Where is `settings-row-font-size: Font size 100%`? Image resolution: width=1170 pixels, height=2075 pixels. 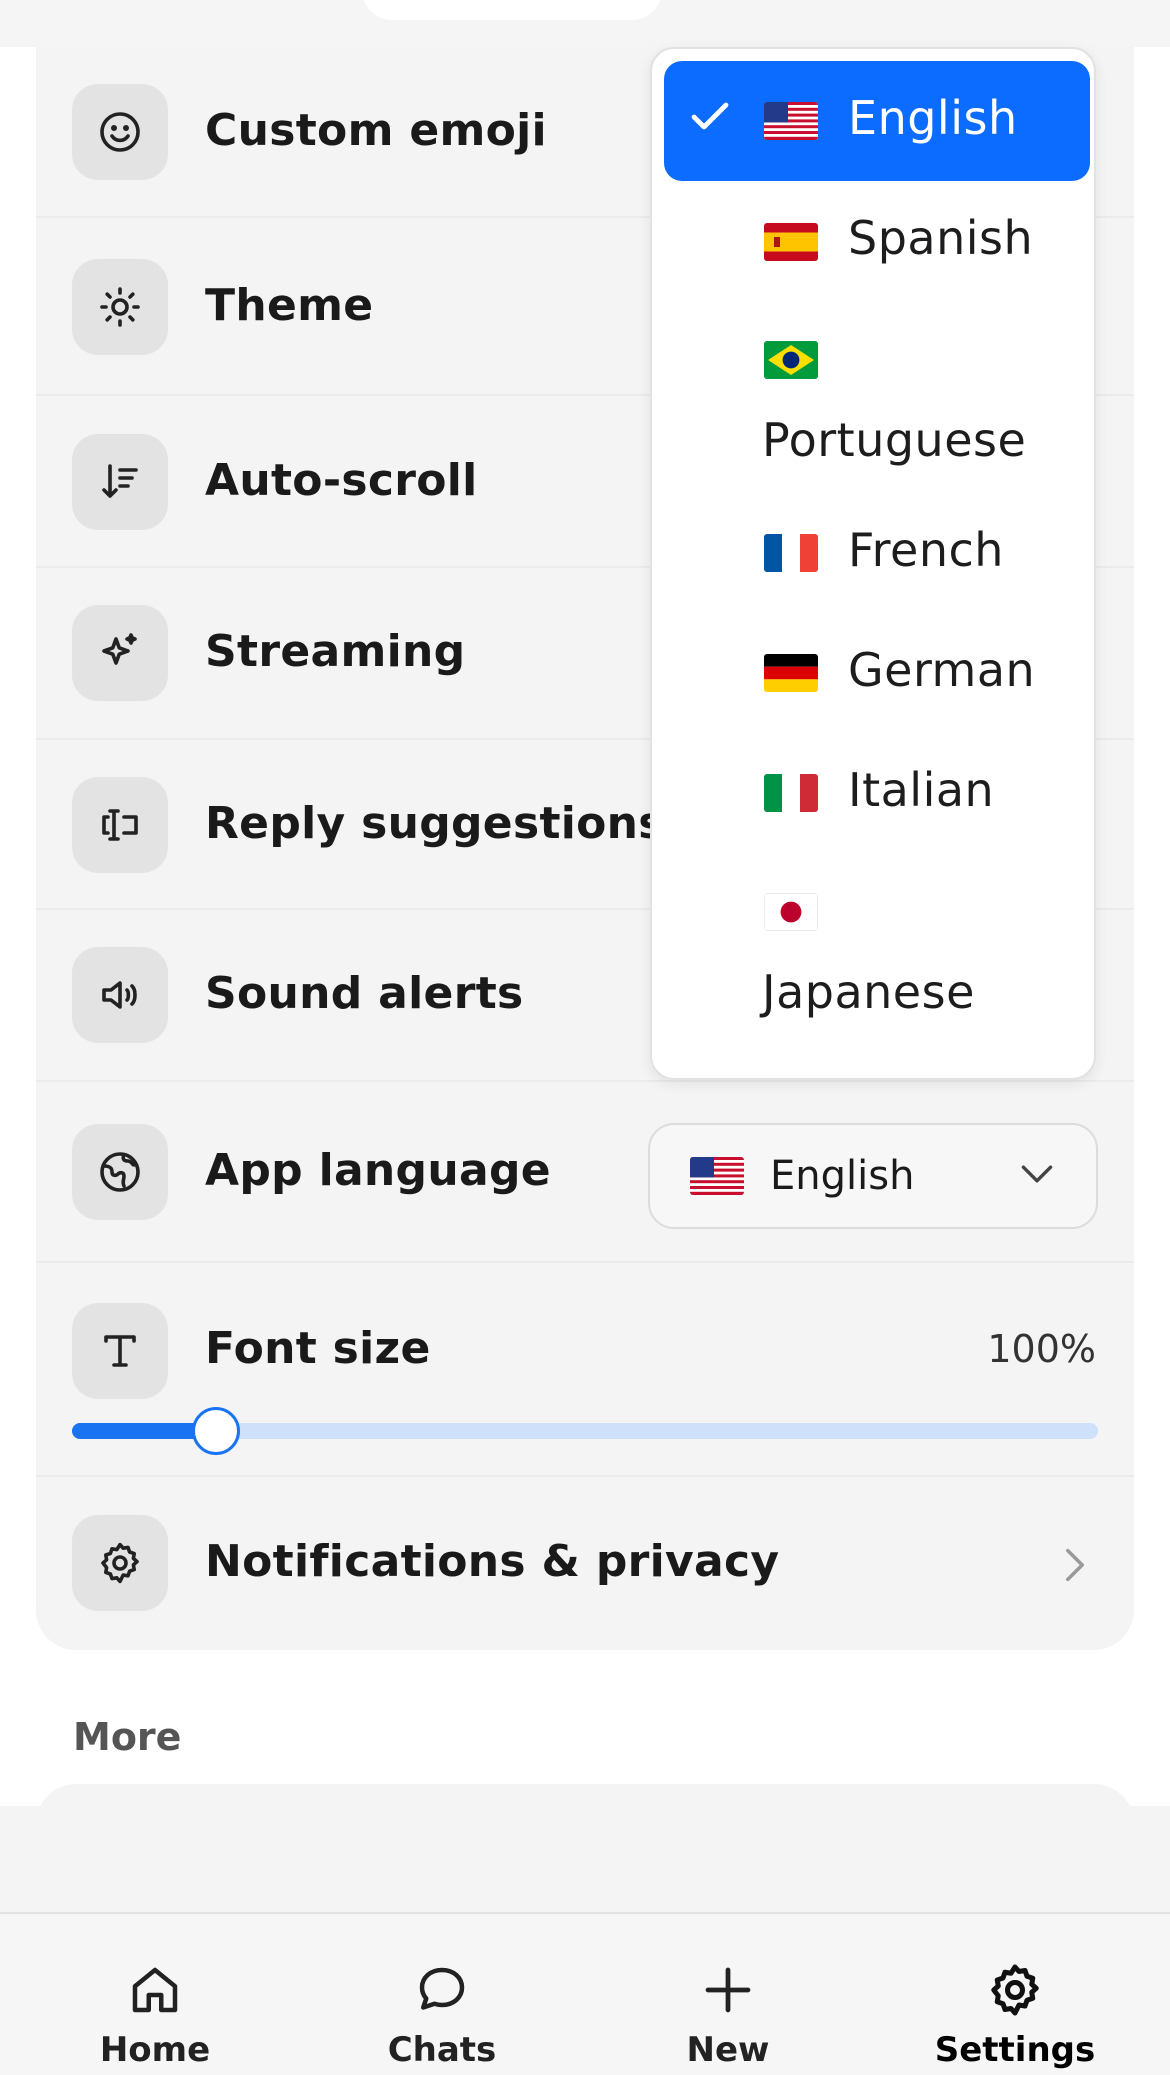
settings-row-font-size: Font size 100% is located at coordinates (585, 1370).